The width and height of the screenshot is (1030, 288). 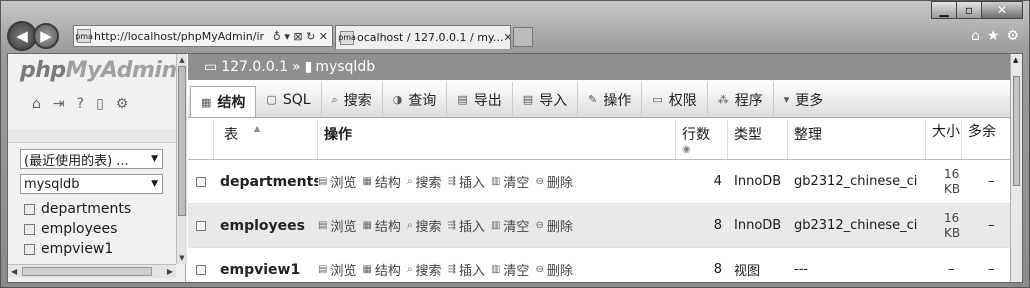 What do you see at coordinates (993, 36) in the screenshot?
I see `favorites-icon: ★` at bounding box center [993, 36].